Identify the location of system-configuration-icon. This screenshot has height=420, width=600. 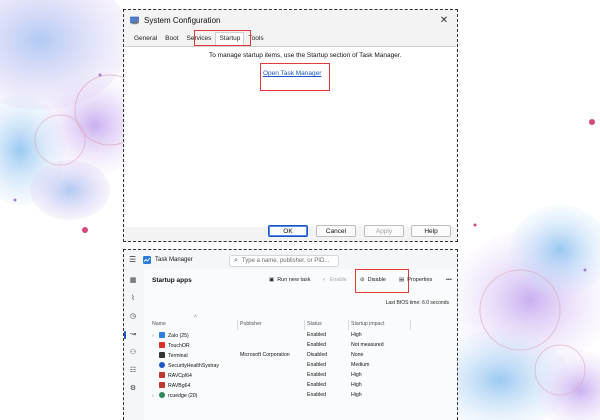
(134, 20).